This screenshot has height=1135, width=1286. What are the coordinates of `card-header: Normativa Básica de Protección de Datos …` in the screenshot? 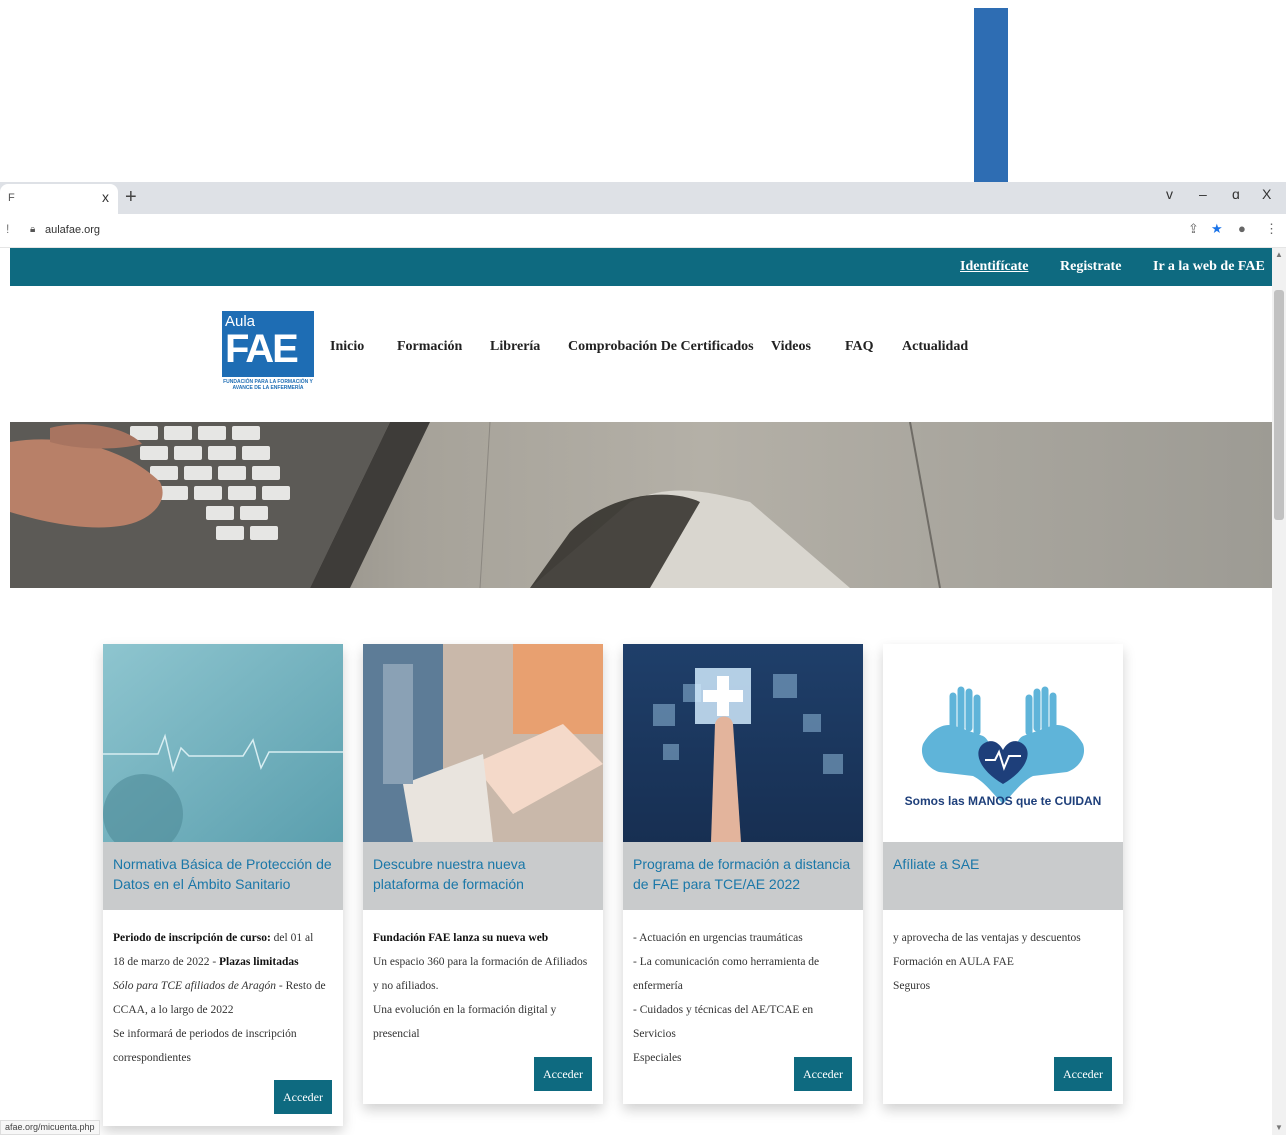 It's located at (223, 876).